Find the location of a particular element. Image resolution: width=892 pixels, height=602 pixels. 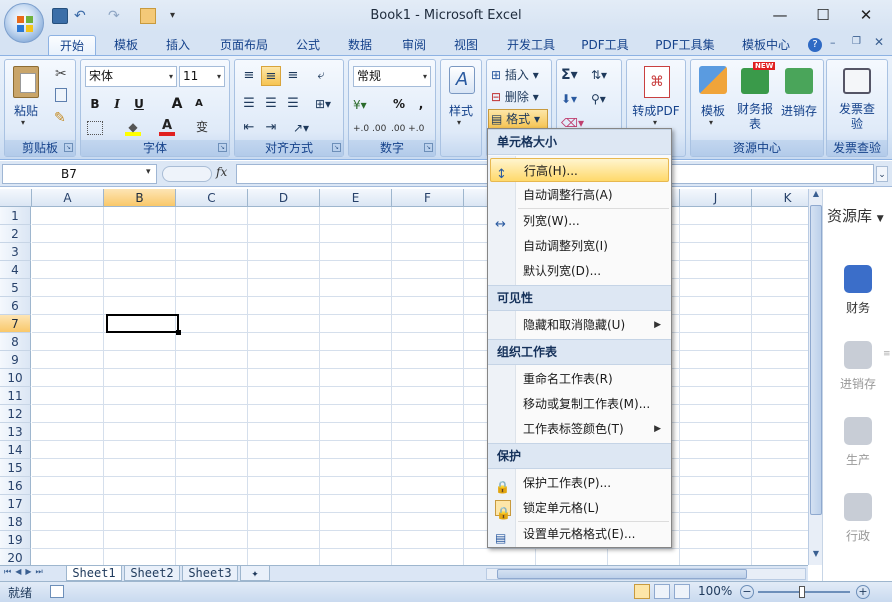

row-header: 17 is located at coordinates (15, 504).